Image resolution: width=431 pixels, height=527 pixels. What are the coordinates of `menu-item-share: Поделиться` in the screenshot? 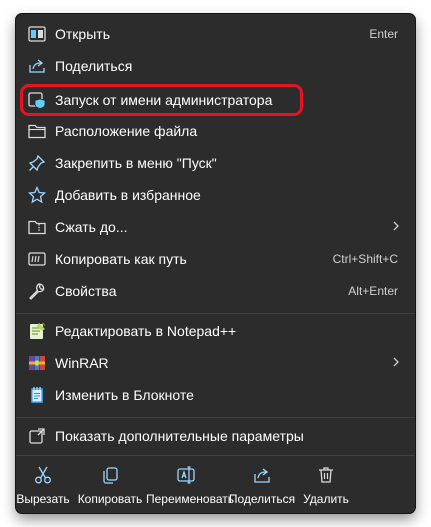 It's located at (215, 66).